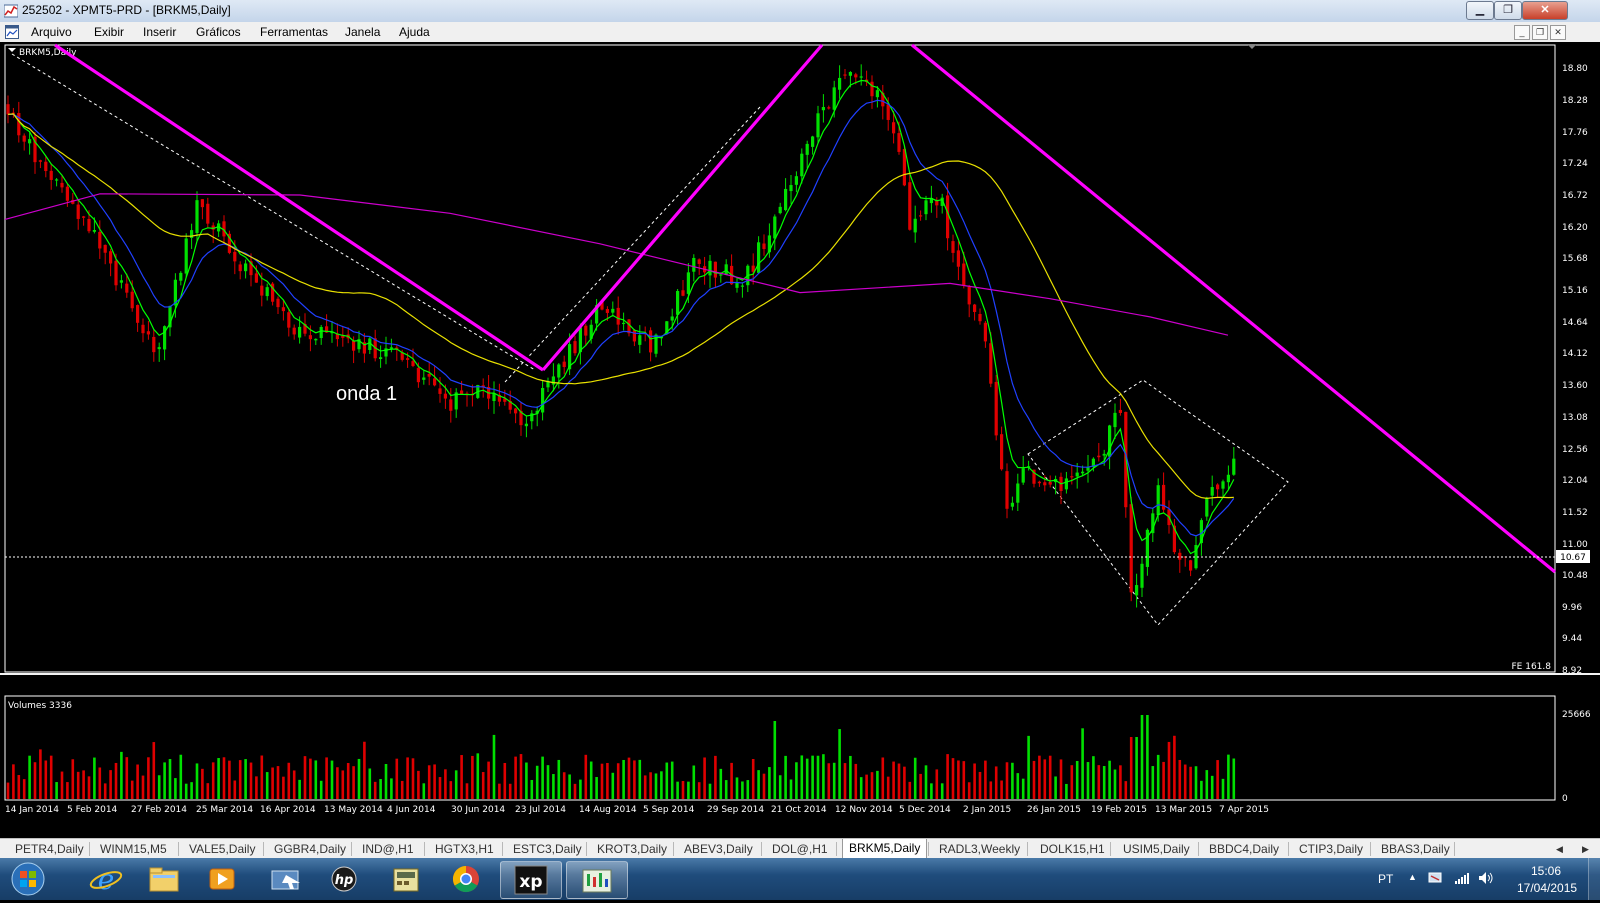 The image size is (1600, 903). What do you see at coordinates (531, 880) in the screenshot?
I see `taskbar-xp: xp` at bounding box center [531, 880].